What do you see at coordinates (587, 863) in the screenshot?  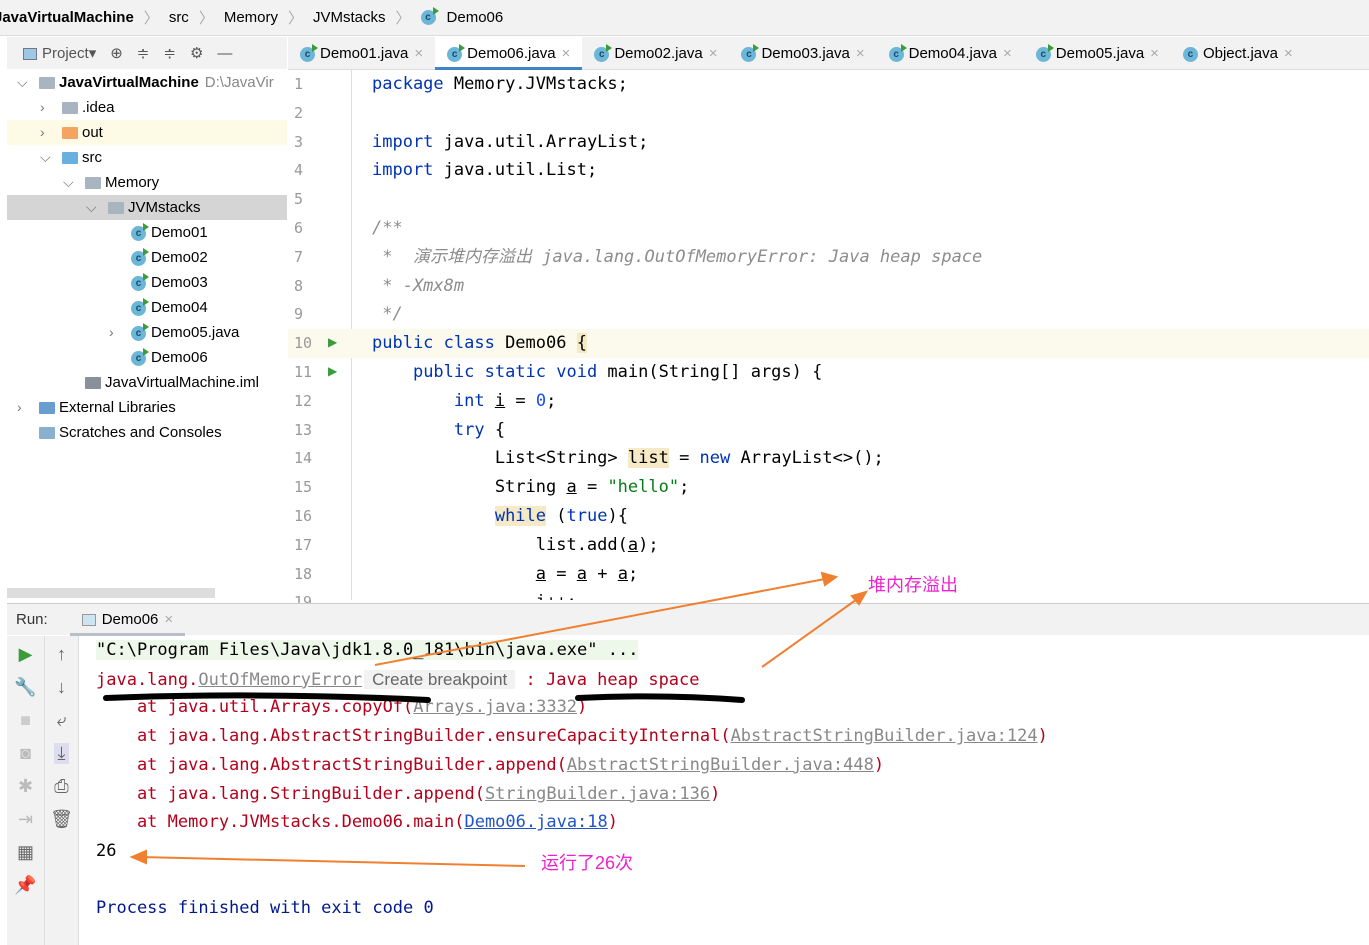 I see `annotation-ran-times: 运行了26次` at bounding box center [587, 863].